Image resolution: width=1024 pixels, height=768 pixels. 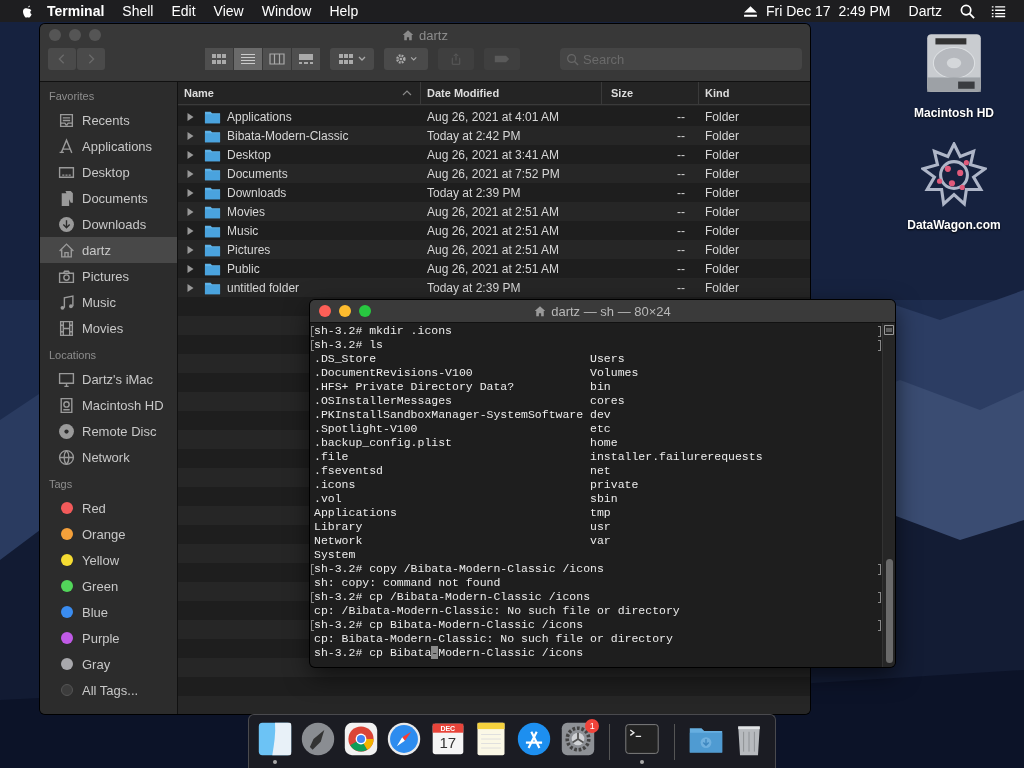 What do you see at coordinates (650, 93) in the screenshot?
I see `column-header: Size` at bounding box center [650, 93].